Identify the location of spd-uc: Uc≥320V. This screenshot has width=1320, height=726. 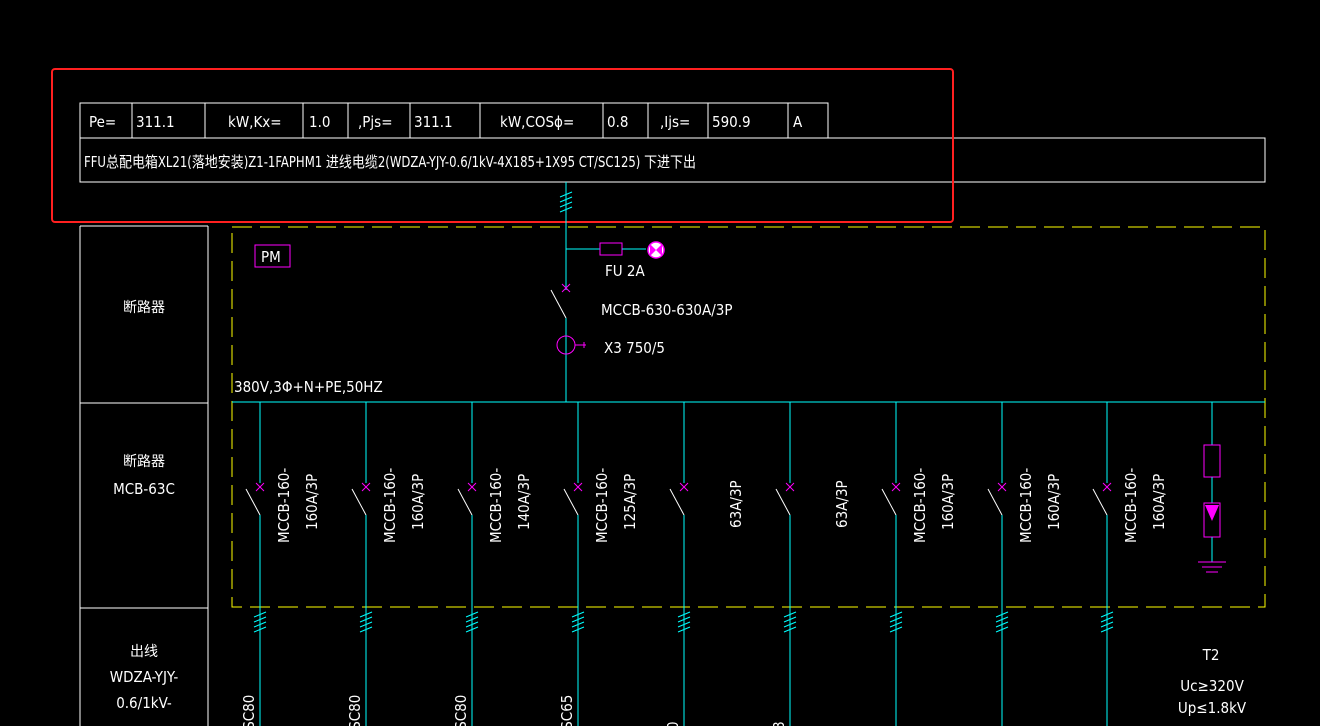
(1212, 686).